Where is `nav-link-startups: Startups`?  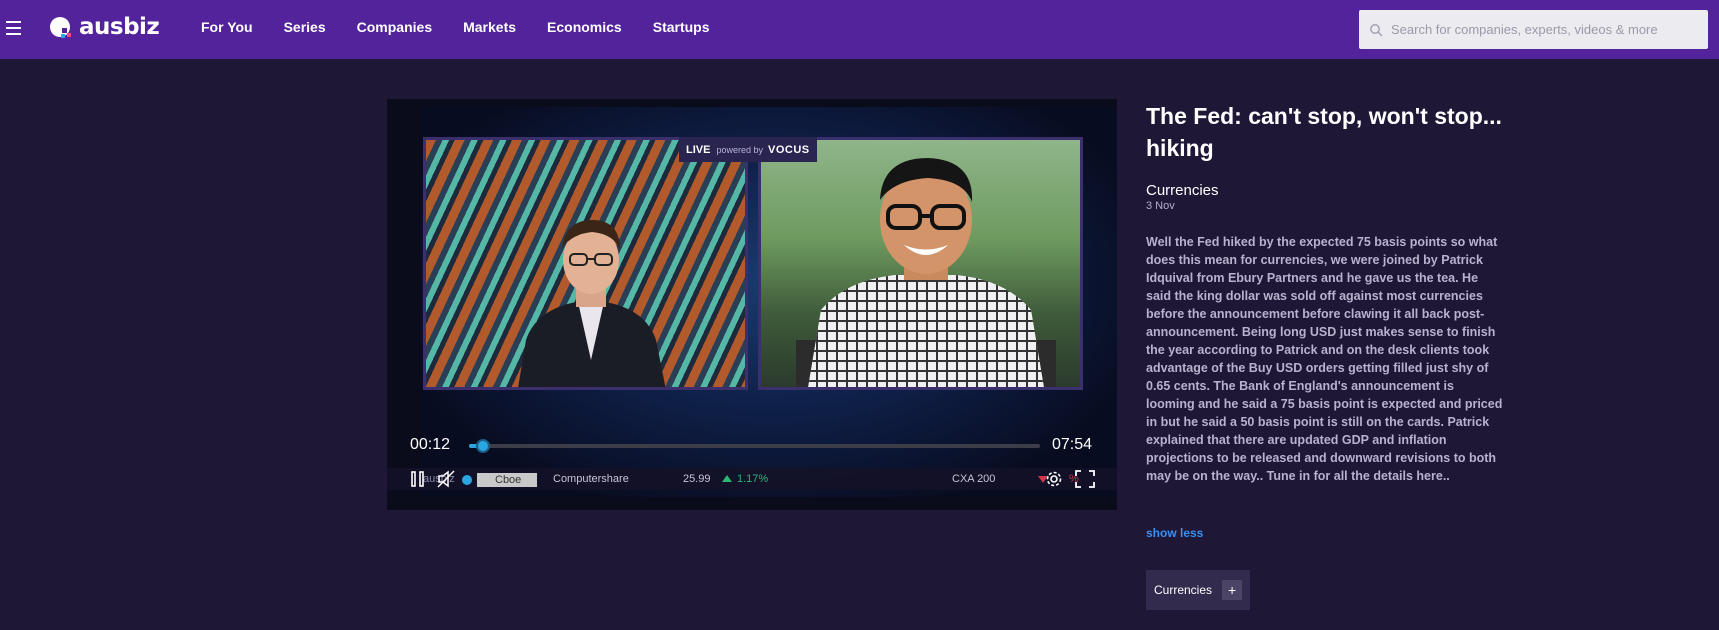 nav-link-startups: Startups is located at coordinates (681, 27).